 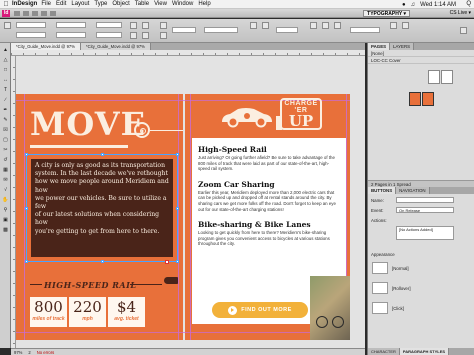 I want to click on wifi-icon: ●, so click(x=404, y=5).